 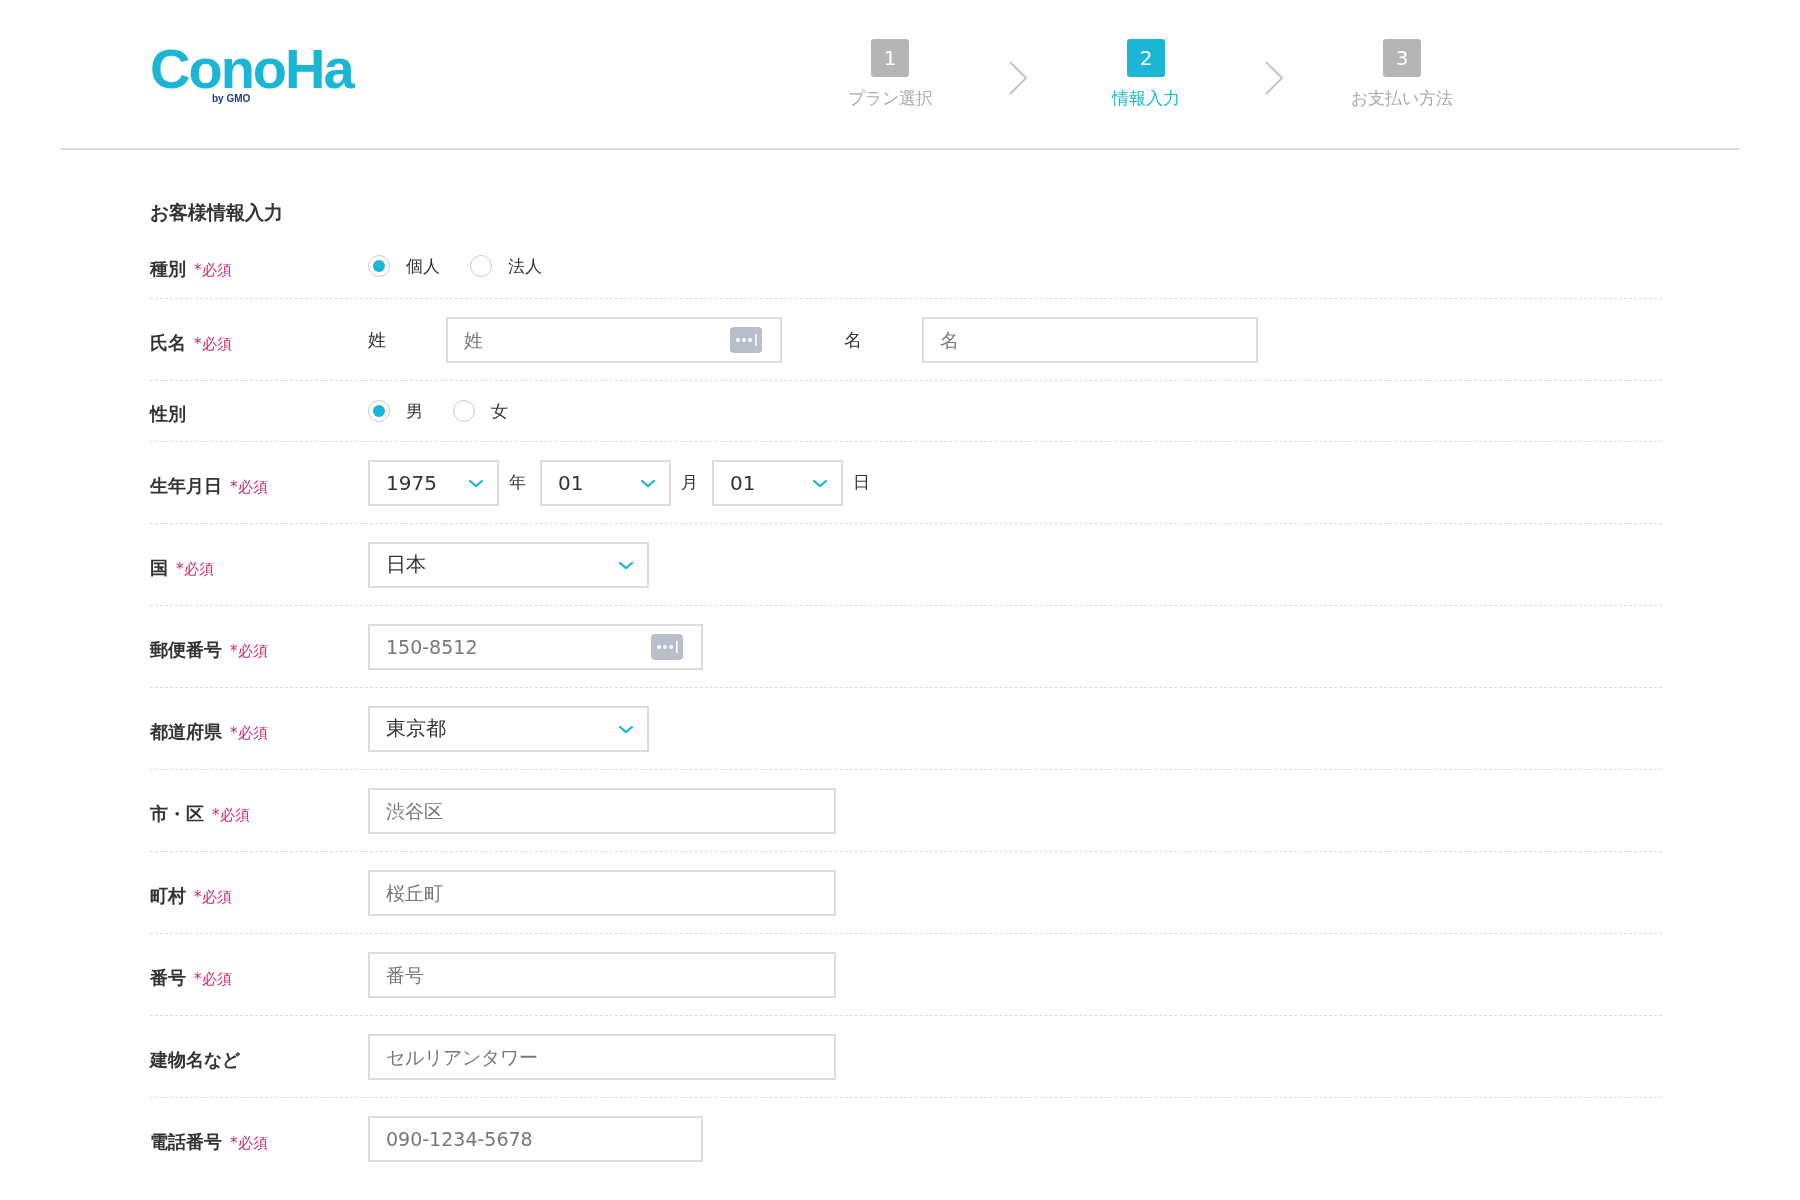 What do you see at coordinates (217, 212) in the screenshot?
I see `form-title: お客様情報入力` at bounding box center [217, 212].